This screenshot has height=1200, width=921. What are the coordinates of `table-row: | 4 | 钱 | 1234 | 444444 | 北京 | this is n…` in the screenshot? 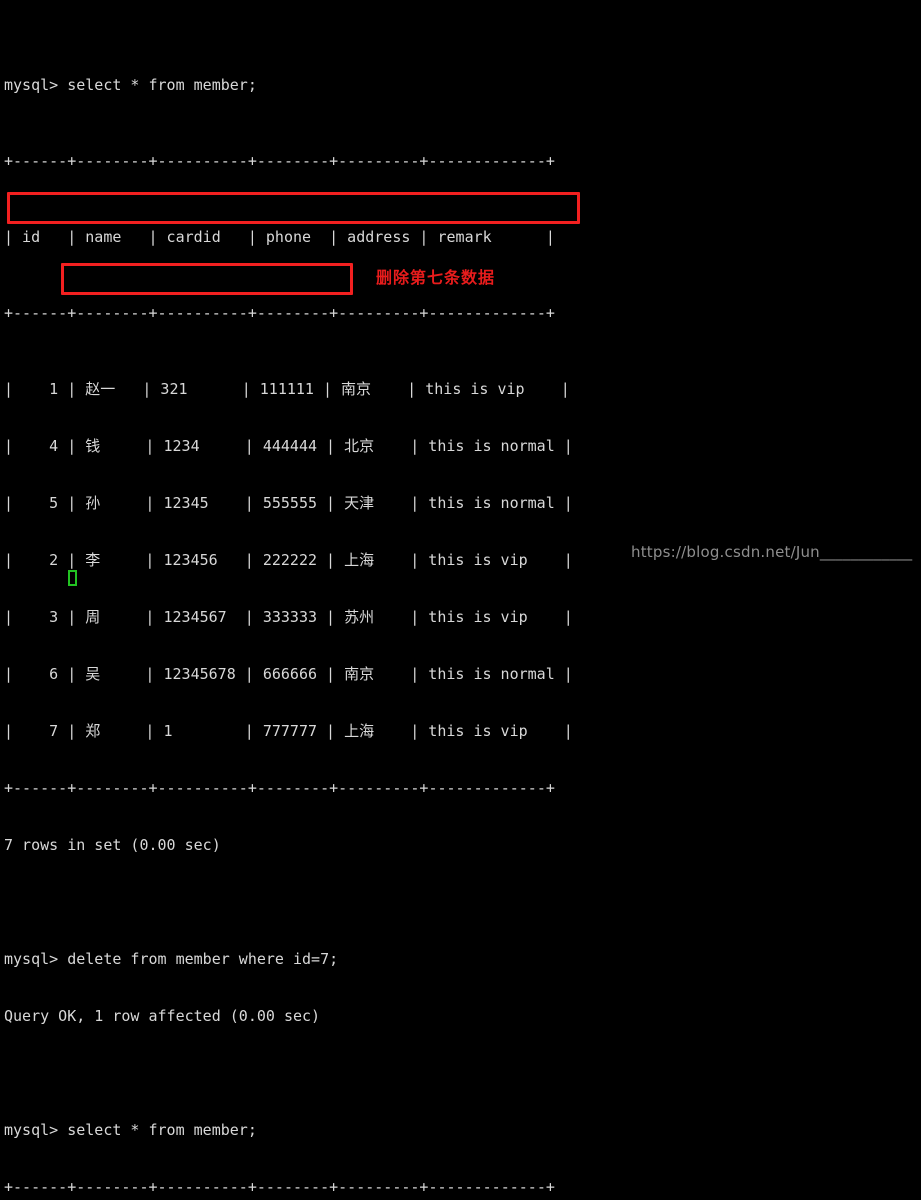 It's located at (288, 446).